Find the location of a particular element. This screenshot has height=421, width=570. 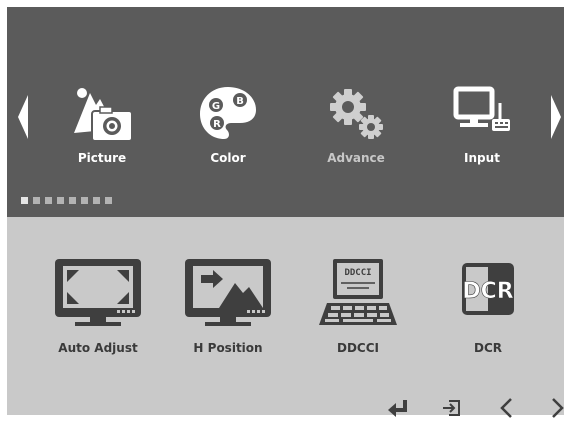

category-input: Input is located at coordinates (482, 128).